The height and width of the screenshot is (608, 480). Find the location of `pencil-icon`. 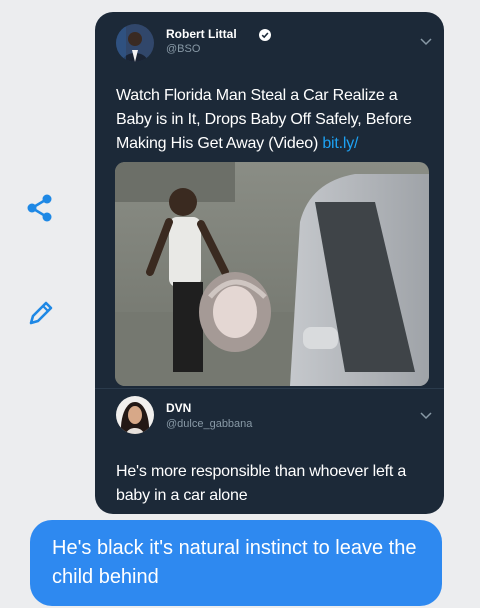

pencil-icon is located at coordinates (40, 313).